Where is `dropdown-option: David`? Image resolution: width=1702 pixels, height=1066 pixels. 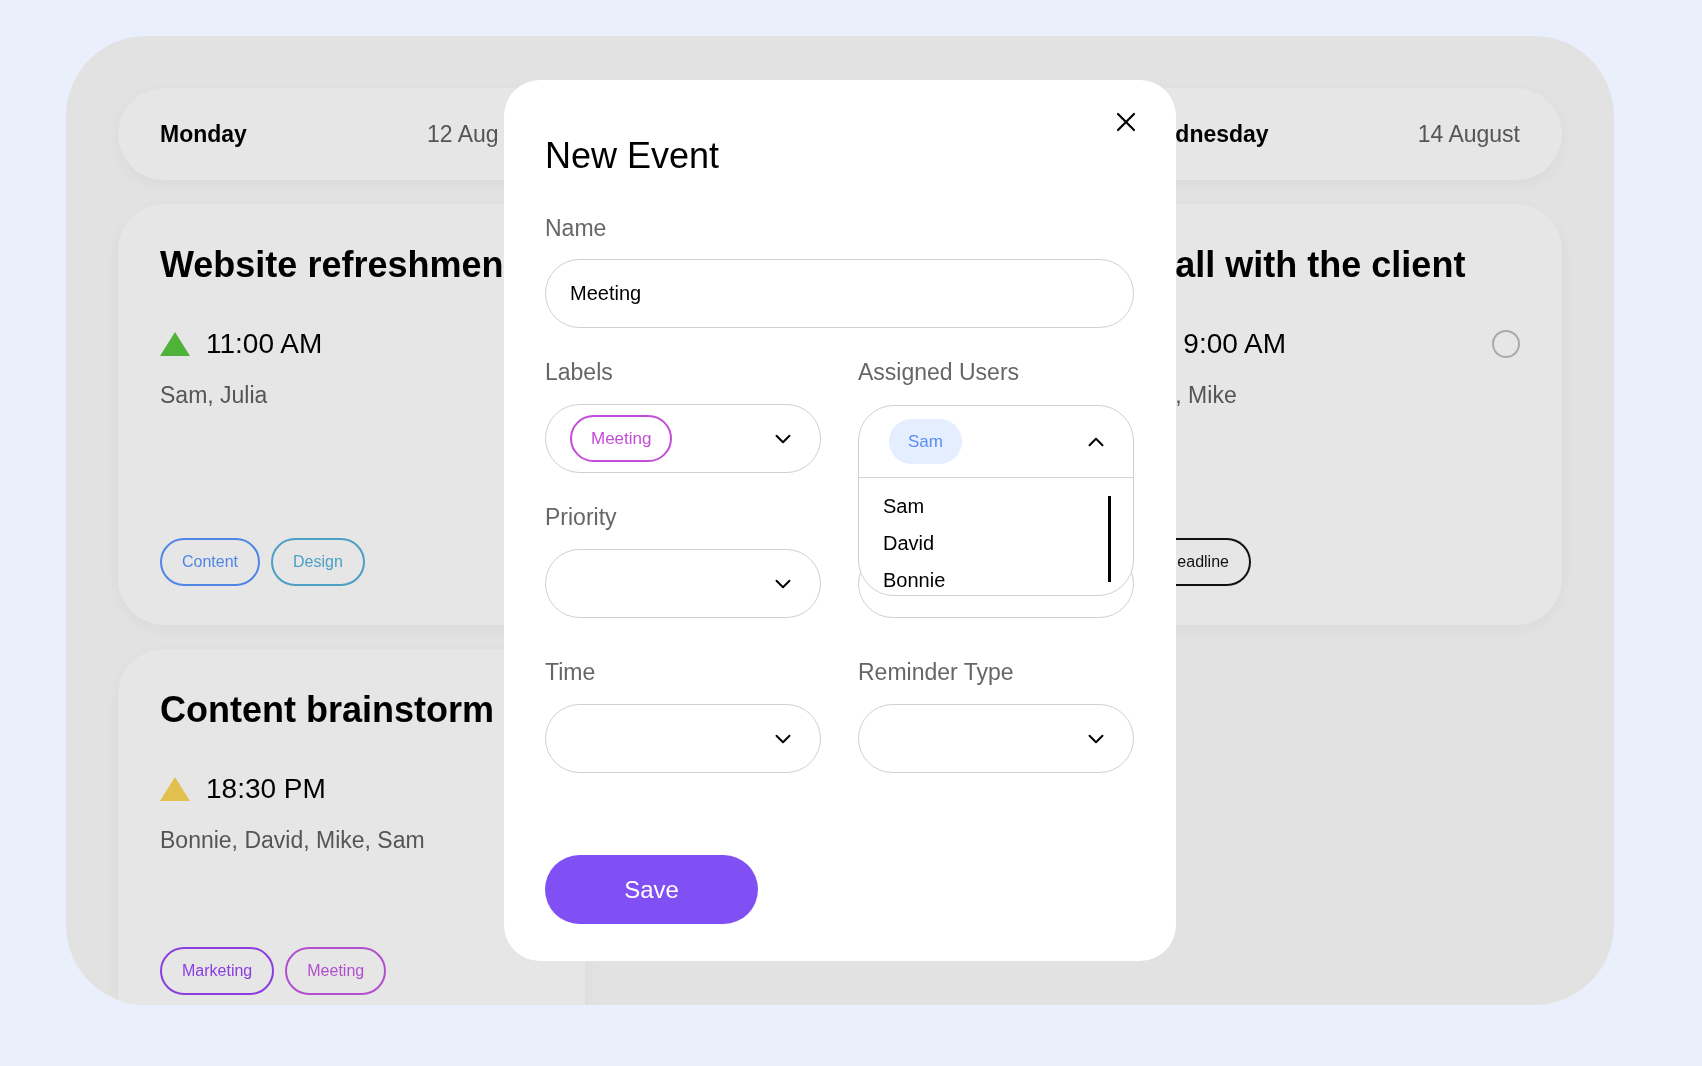 dropdown-option: David is located at coordinates (914, 543).